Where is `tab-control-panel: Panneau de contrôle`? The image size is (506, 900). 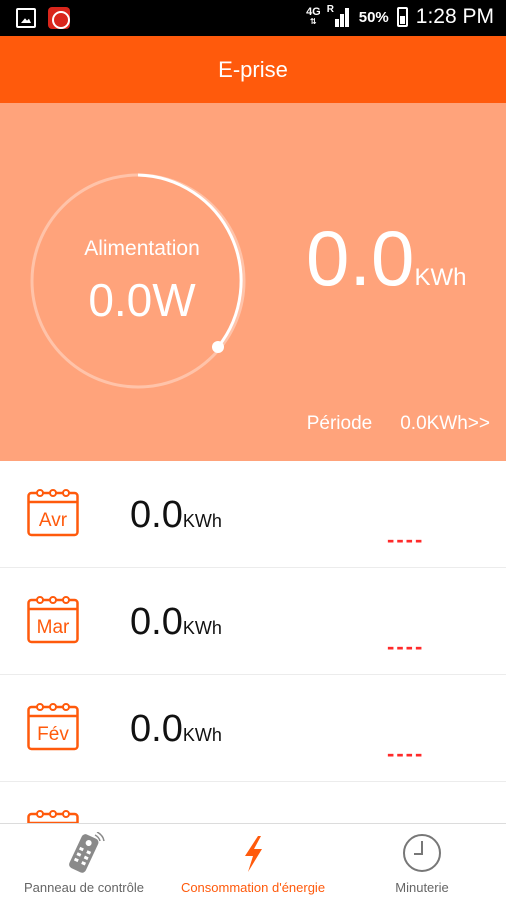
tab-control-panel: Panneau de contrôle is located at coordinates (84, 862).